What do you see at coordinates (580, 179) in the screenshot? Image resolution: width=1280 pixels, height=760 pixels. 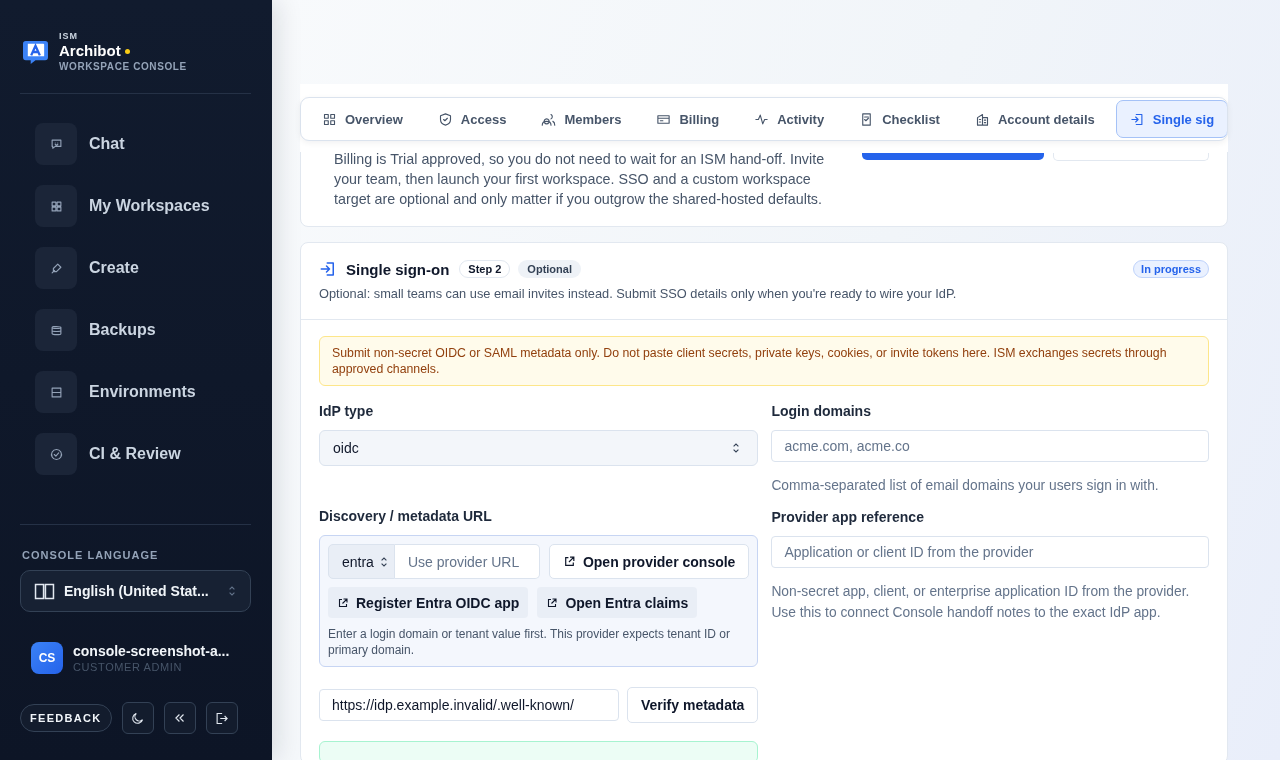 I see `intro-text: Billing is Trial approved, so you do not need to wait for an ISM hand-off. Invite your team, then launch your first workspace. SSO and a custom workspace target are optional and only matter if you outgrow the shared-hosted defaults.` at bounding box center [580, 179].